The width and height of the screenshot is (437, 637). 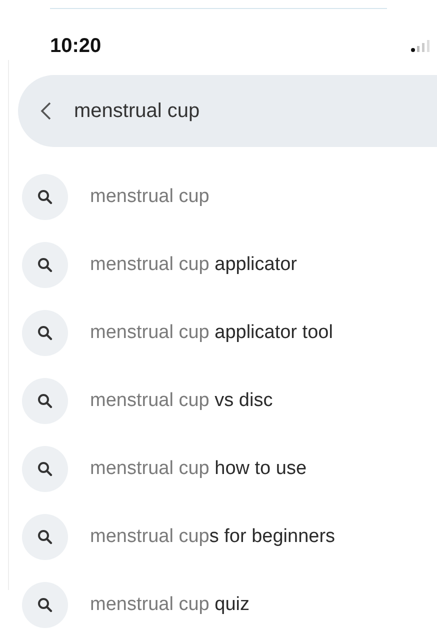 What do you see at coordinates (213, 537) in the screenshot?
I see `search-suggestion: menstrual cups for beginners` at bounding box center [213, 537].